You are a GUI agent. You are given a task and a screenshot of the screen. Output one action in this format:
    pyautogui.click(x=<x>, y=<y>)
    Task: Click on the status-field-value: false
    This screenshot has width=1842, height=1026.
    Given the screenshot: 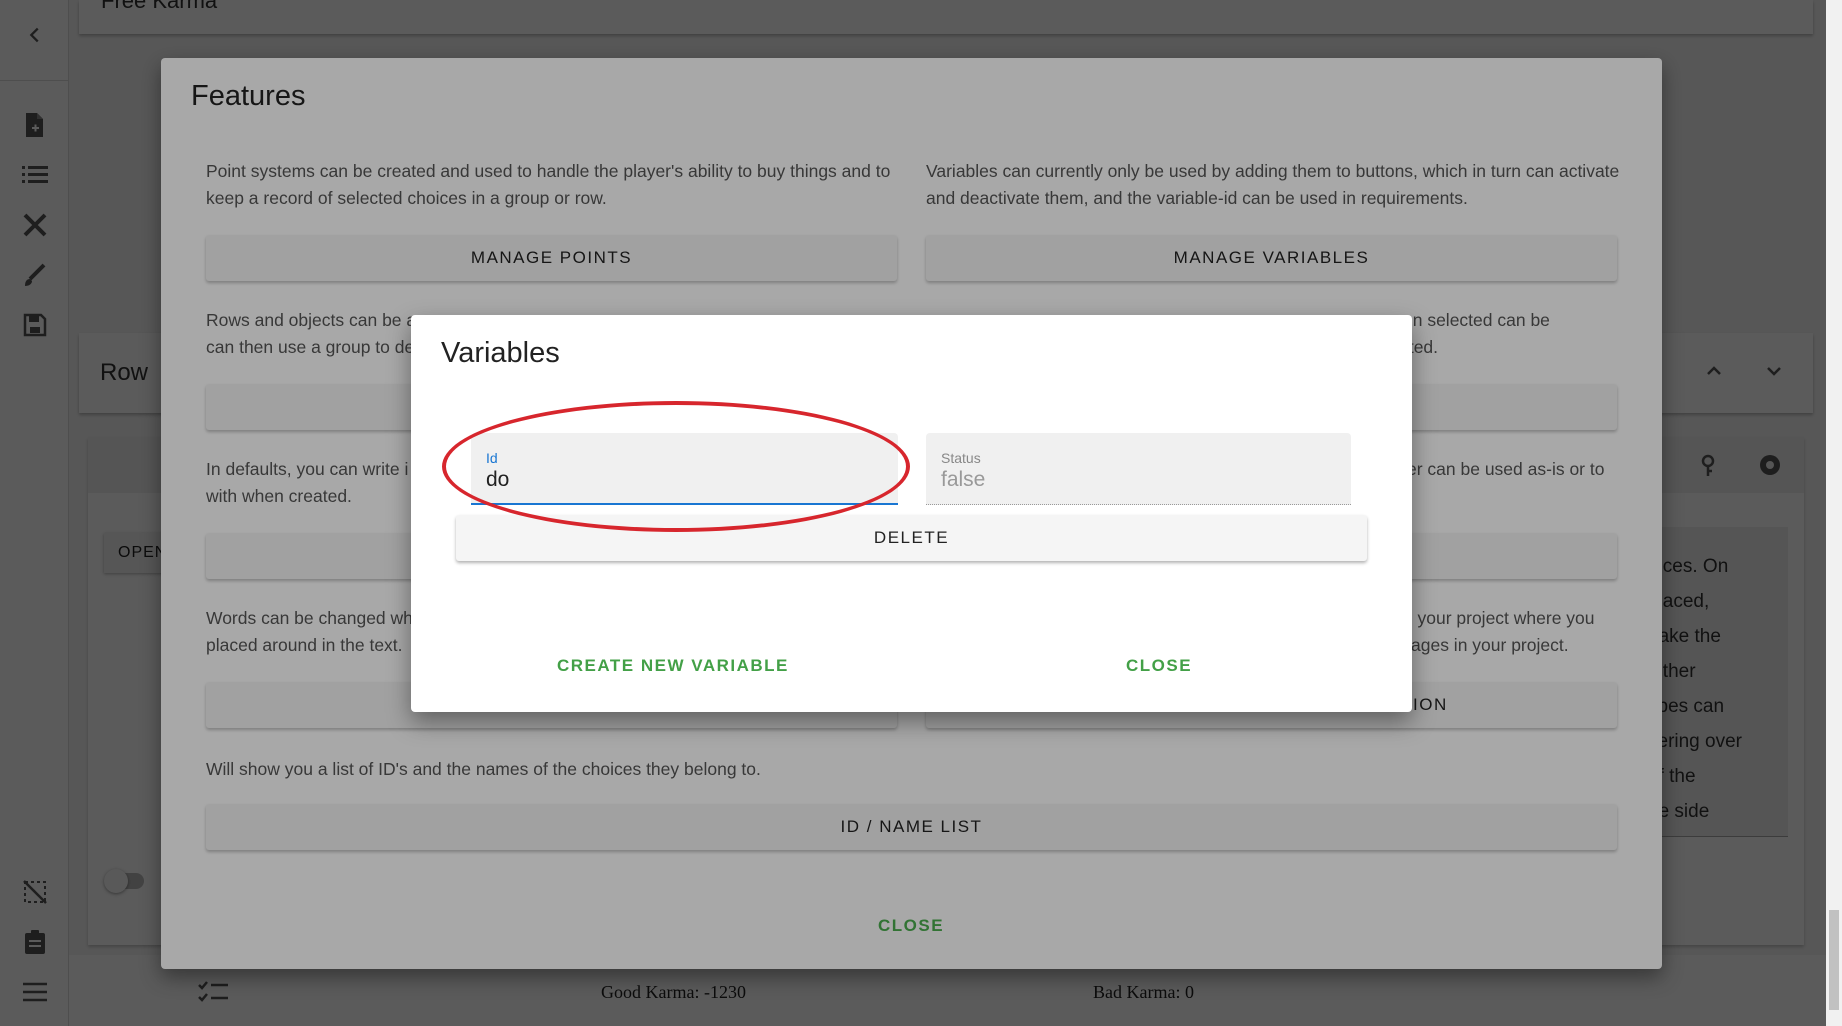 What is the action you would take?
    pyautogui.click(x=963, y=479)
    